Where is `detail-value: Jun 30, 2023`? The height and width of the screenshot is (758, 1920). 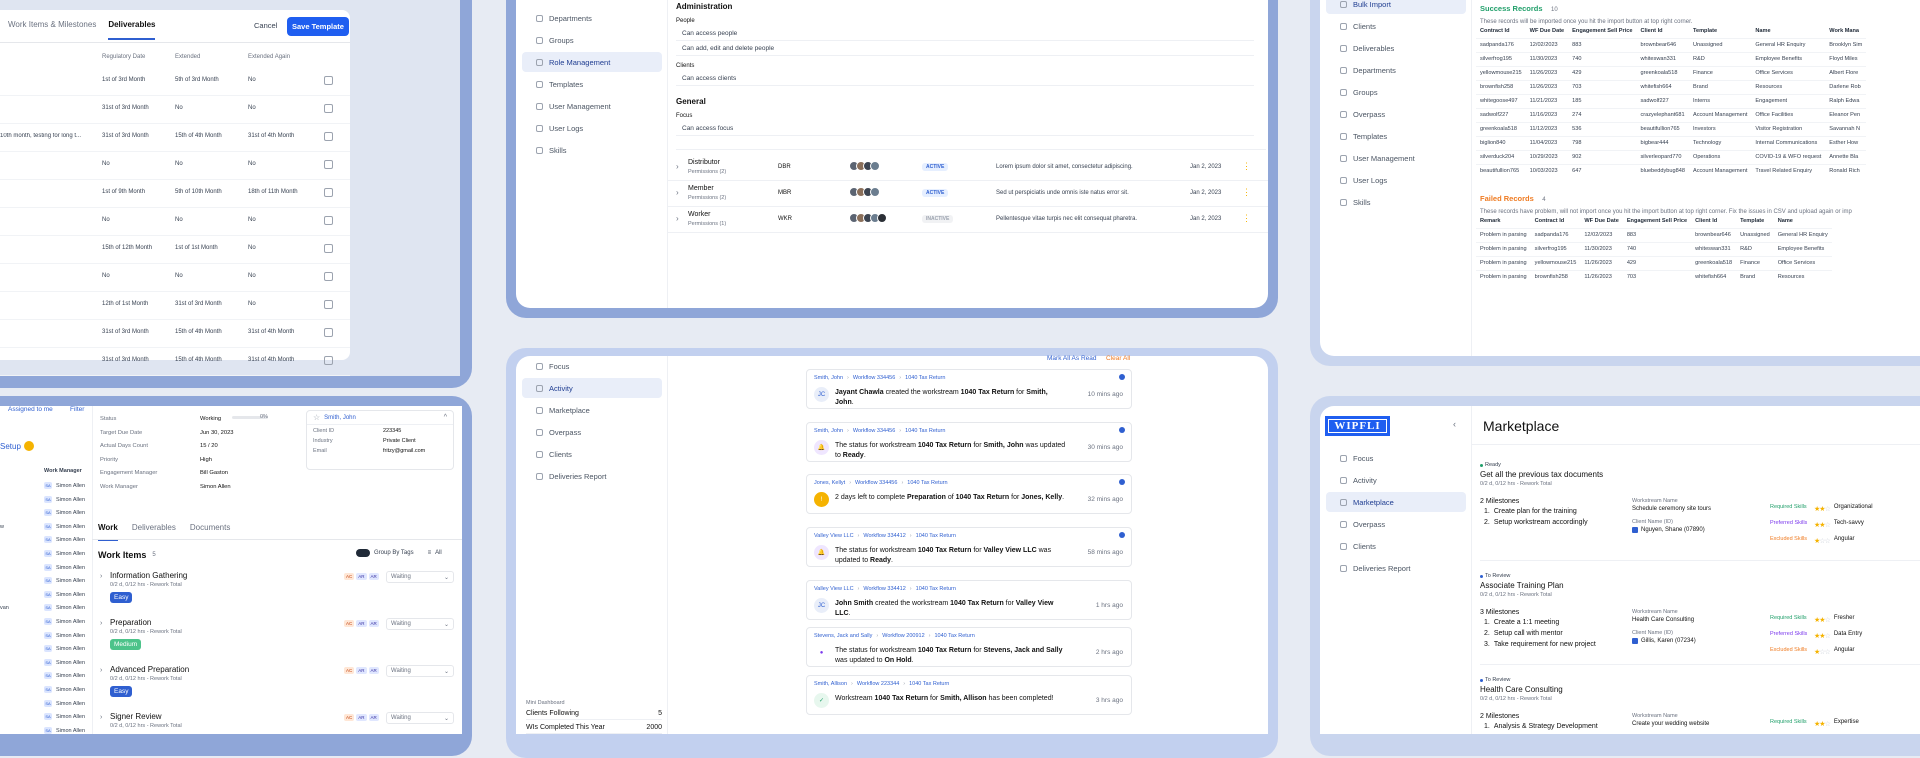 detail-value: Jun 30, 2023 is located at coordinates (217, 433).